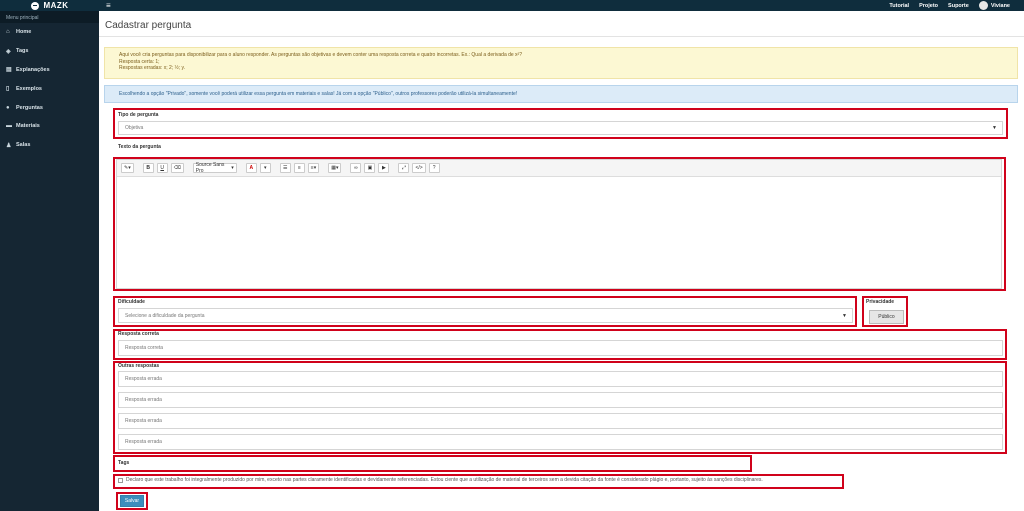  What do you see at coordinates (899, 6) in the screenshot?
I see `nav-tutorial: Tutorial` at bounding box center [899, 6].